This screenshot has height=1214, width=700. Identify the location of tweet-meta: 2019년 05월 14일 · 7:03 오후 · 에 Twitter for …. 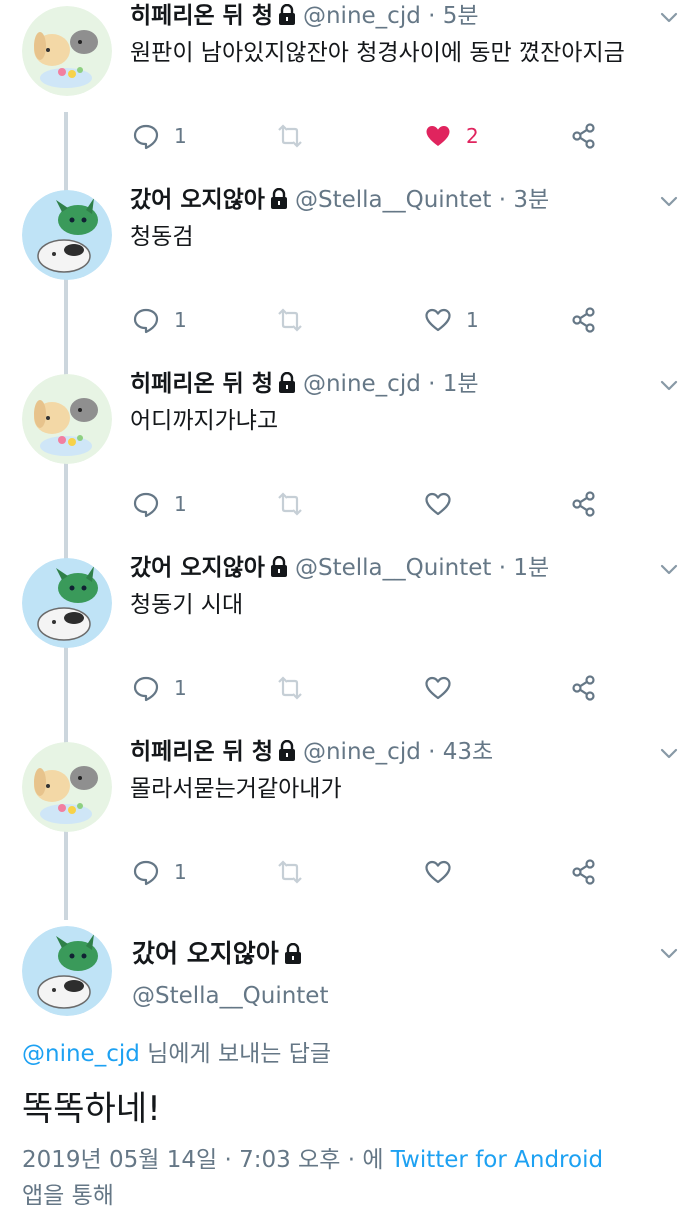
(351, 1178).